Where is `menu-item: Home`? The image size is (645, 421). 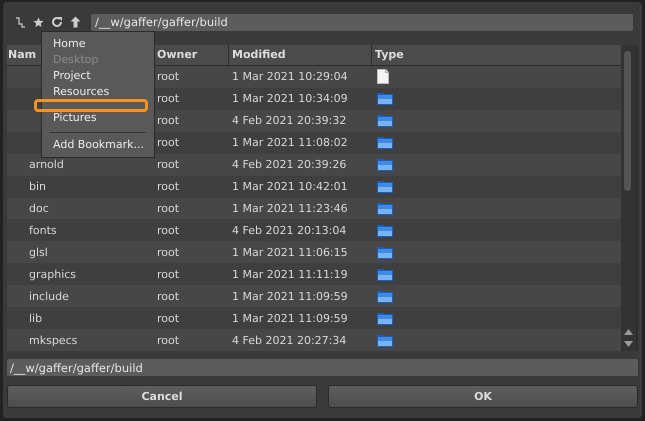
menu-item: Home is located at coordinates (98, 44).